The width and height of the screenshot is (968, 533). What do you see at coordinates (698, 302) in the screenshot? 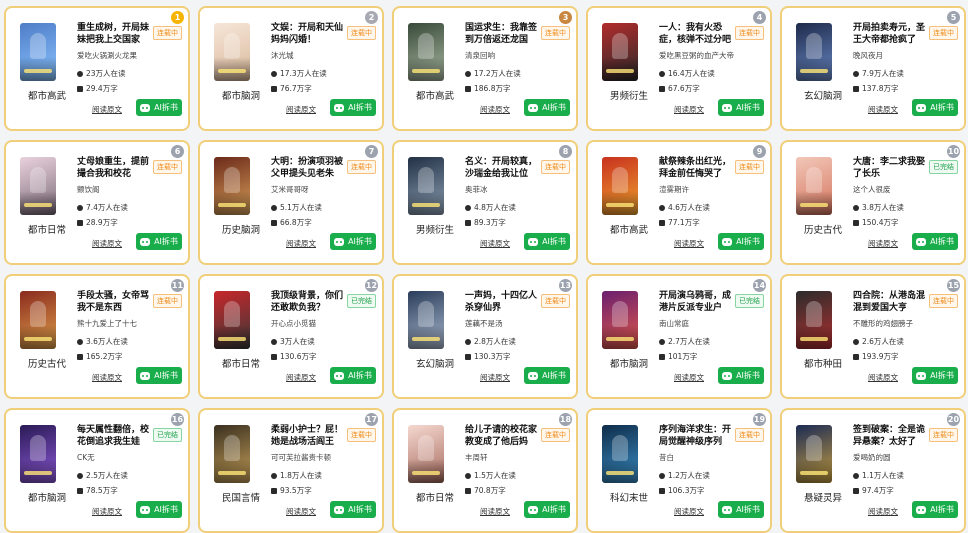
I see `book-title: 开局演乌鸦哥，成港片反派专业户` at bounding box center [698, 302].